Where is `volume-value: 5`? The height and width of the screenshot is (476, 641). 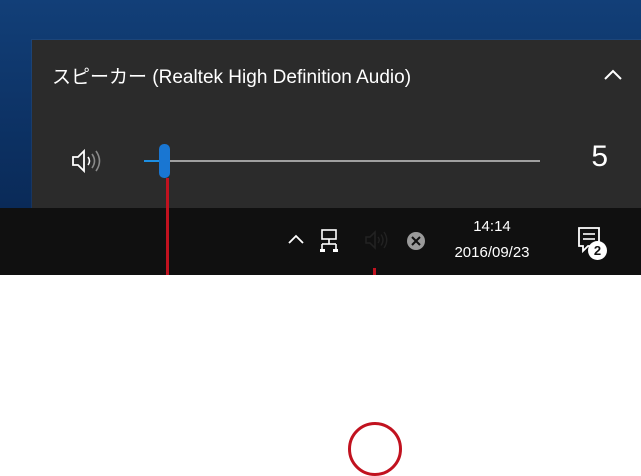 volume-value: 5 is located at coordinates (599, 156).